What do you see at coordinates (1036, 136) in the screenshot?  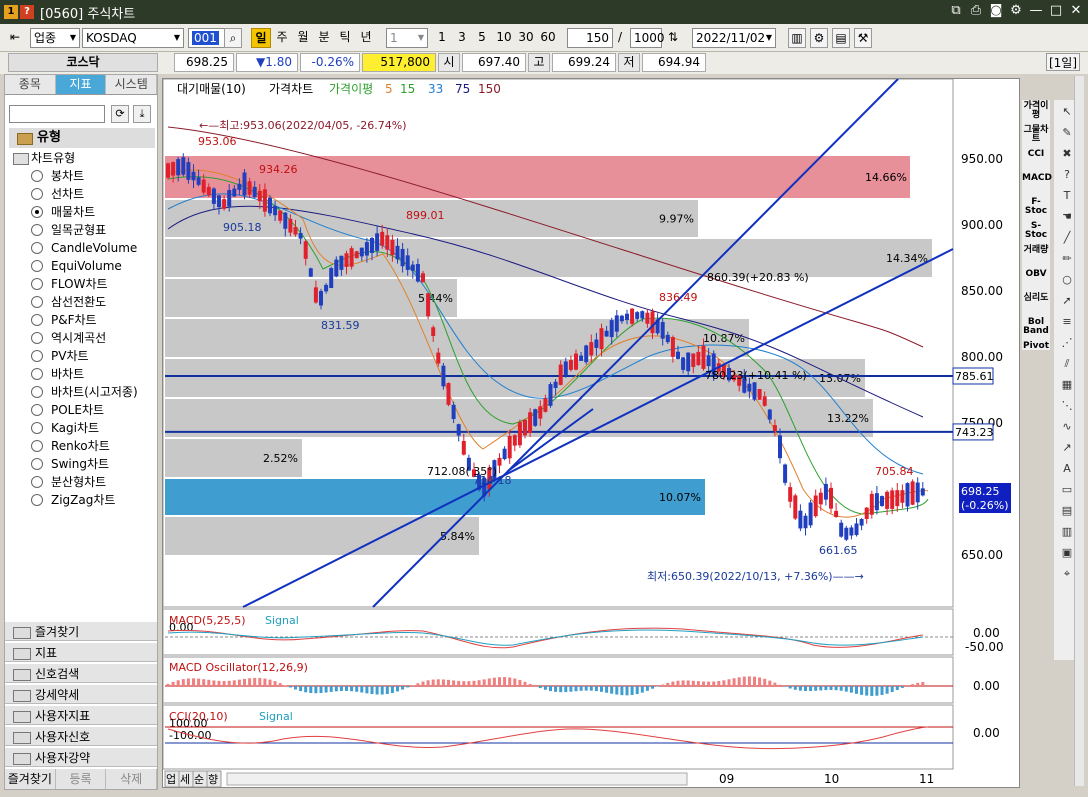 I see `quick-indicator-button: 그물차트` at bounding box center [1036, 136].